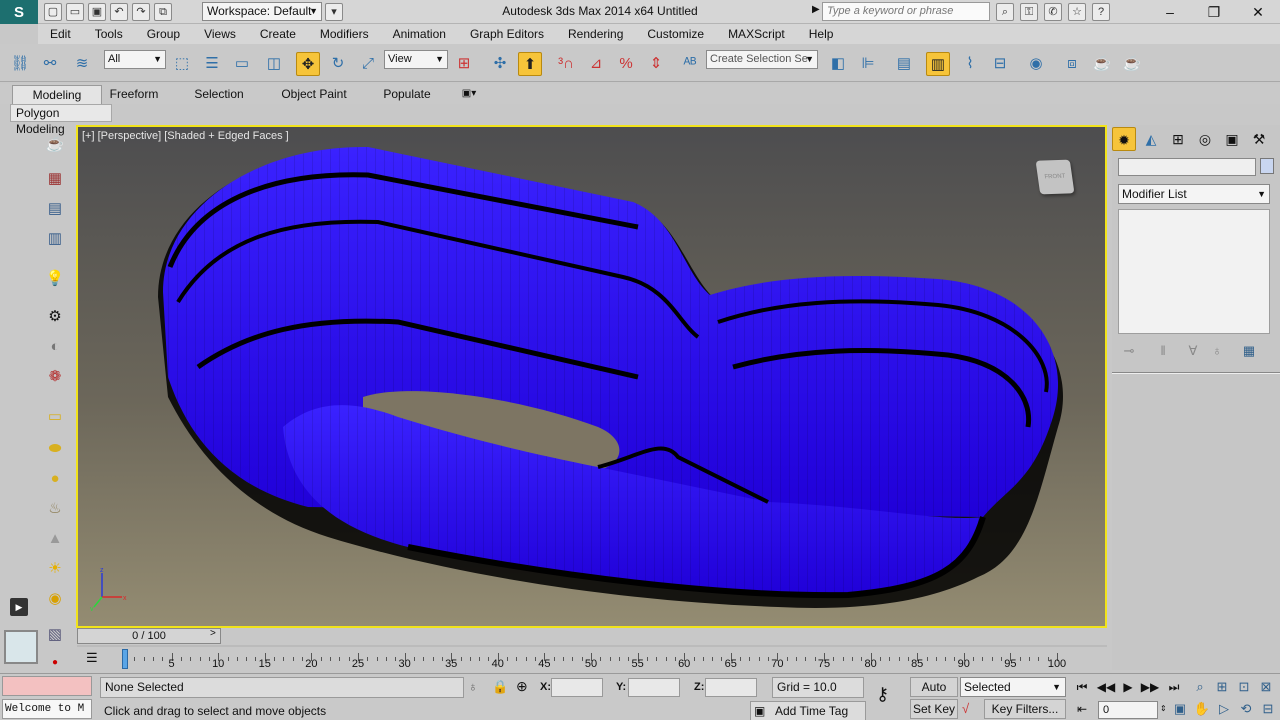 The width and height of the screenshot is (1280, 720). I want to click on add-time-tag-button: Add Time Tag, so click(808, 710).